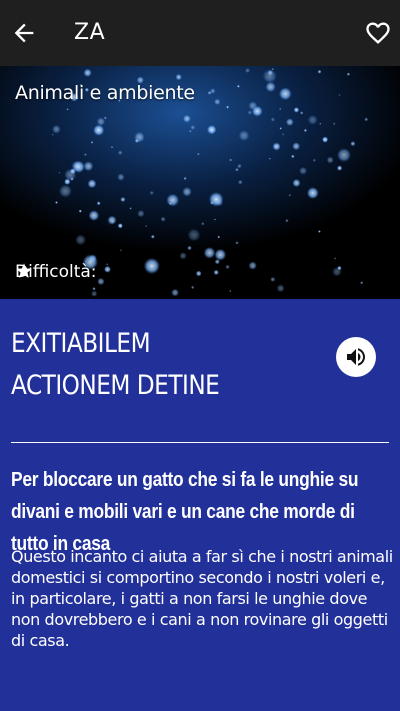 The image size is (400, 711). What do you see at coordinates (200, 33) in the screenshot?
I see `app-bar: ZA` at bounding box center [200, 33].